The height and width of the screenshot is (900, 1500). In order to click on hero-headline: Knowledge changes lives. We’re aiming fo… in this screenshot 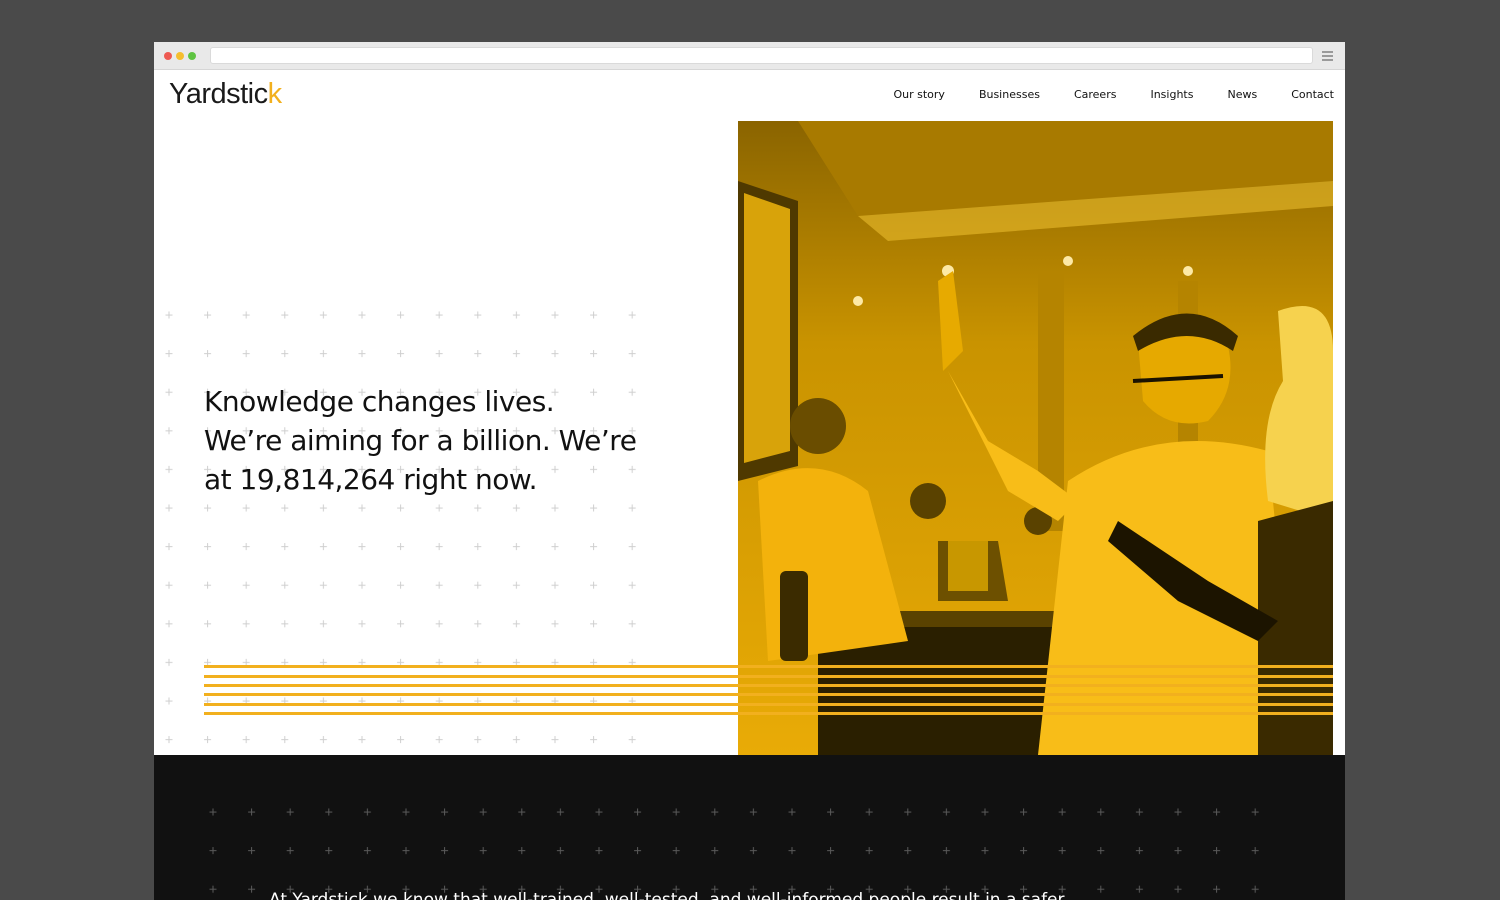, I will do `click(429, 440)`.